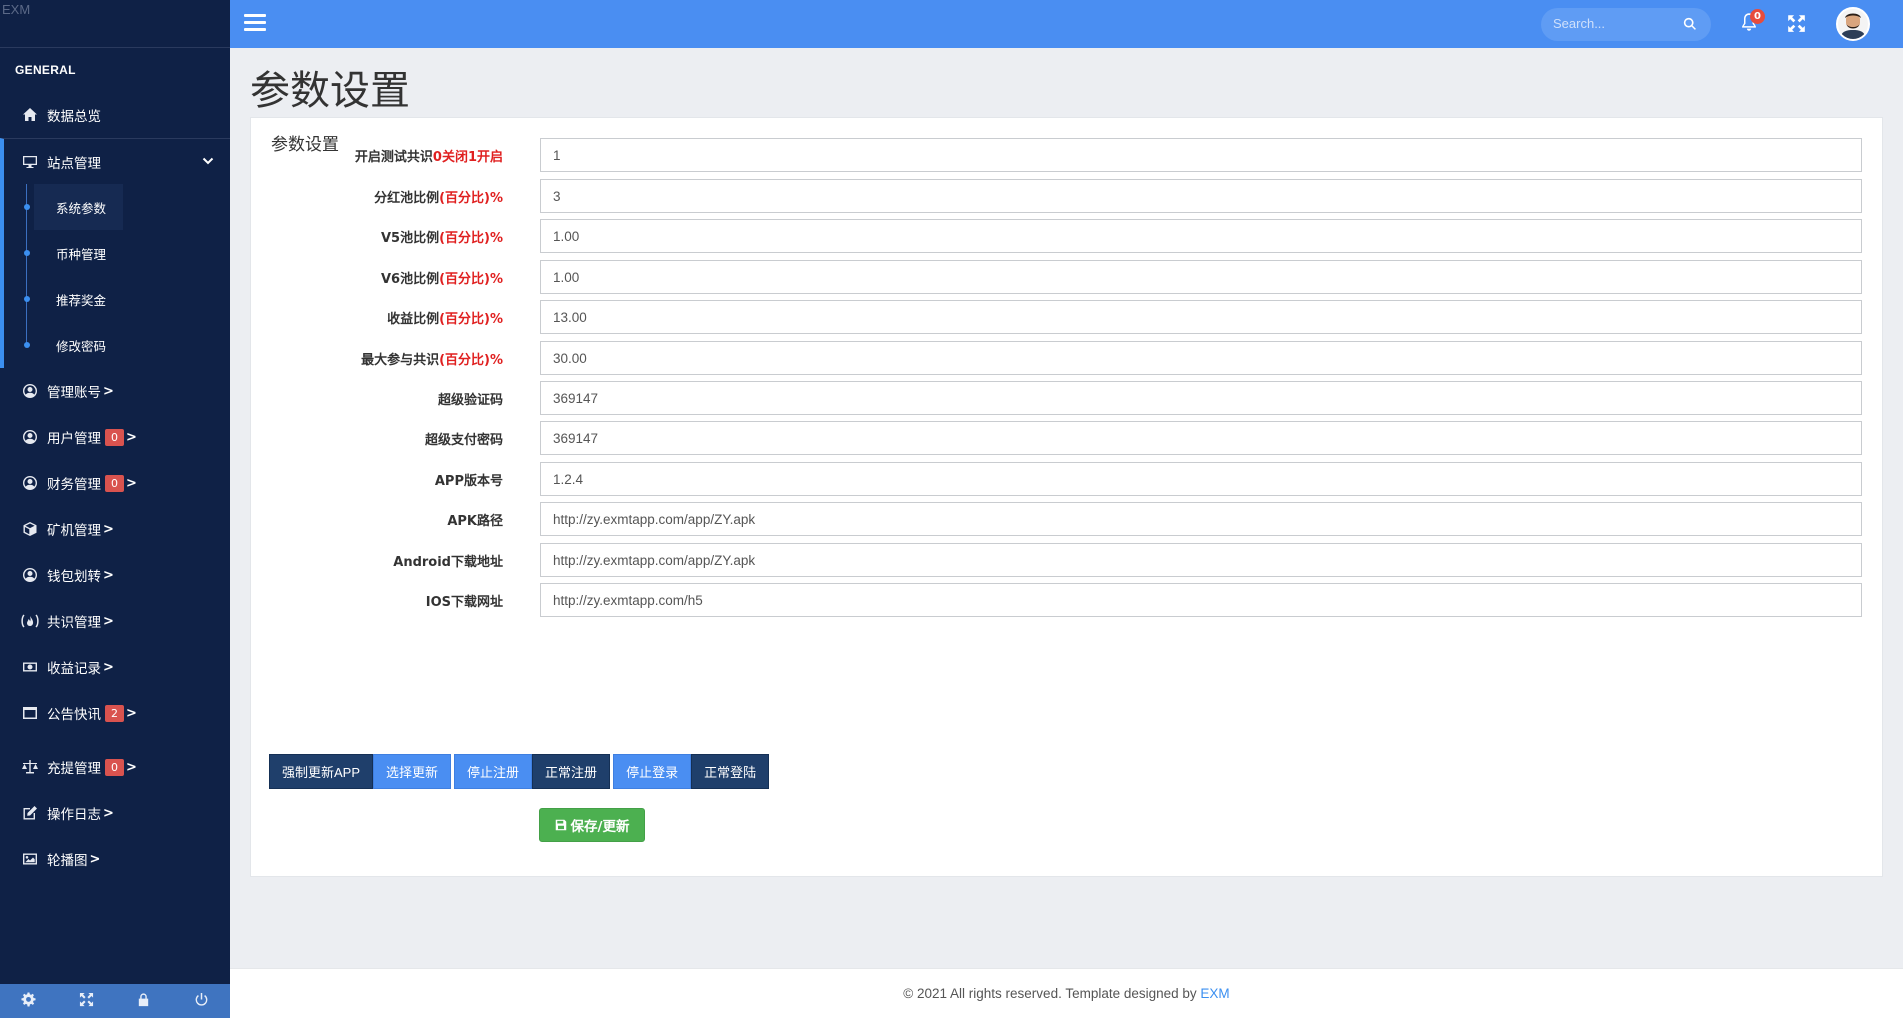 This screenshot has width=1903, height=1018. What do you see at coordinates (470, 400) in the screenshot?
I see `field-label: 超级验证码` at bounding box center [470, 400].